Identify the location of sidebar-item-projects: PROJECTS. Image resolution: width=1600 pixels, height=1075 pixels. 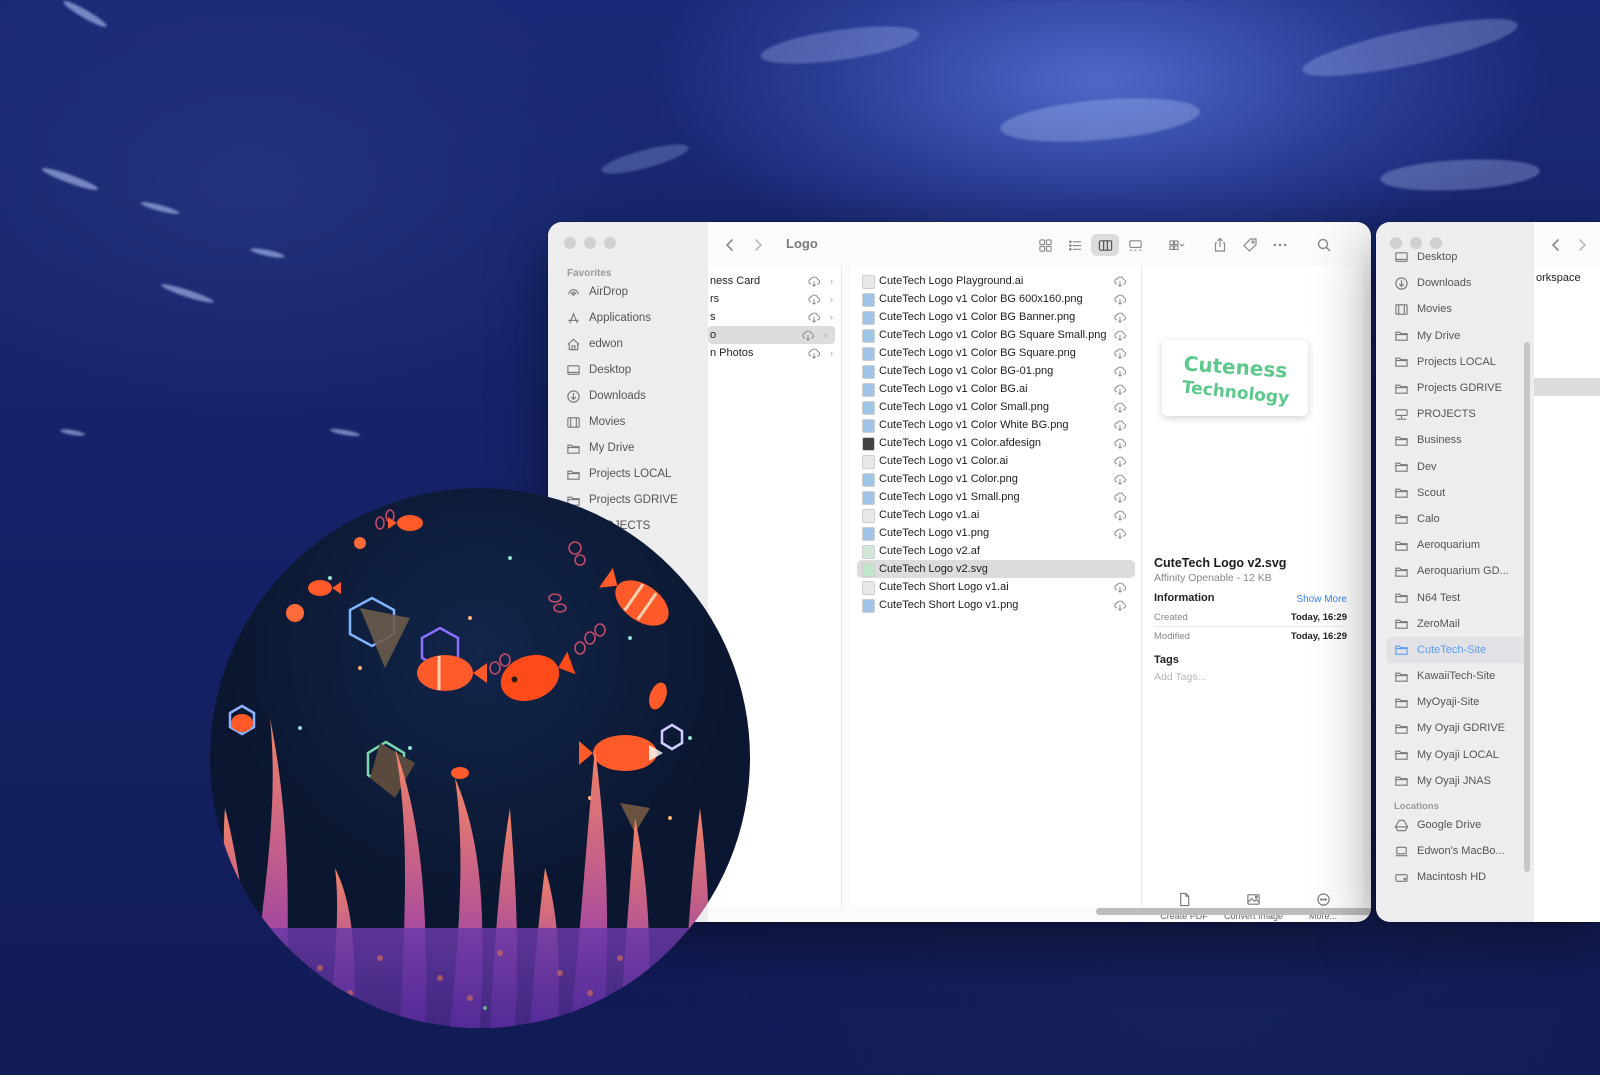
(1457, 414).